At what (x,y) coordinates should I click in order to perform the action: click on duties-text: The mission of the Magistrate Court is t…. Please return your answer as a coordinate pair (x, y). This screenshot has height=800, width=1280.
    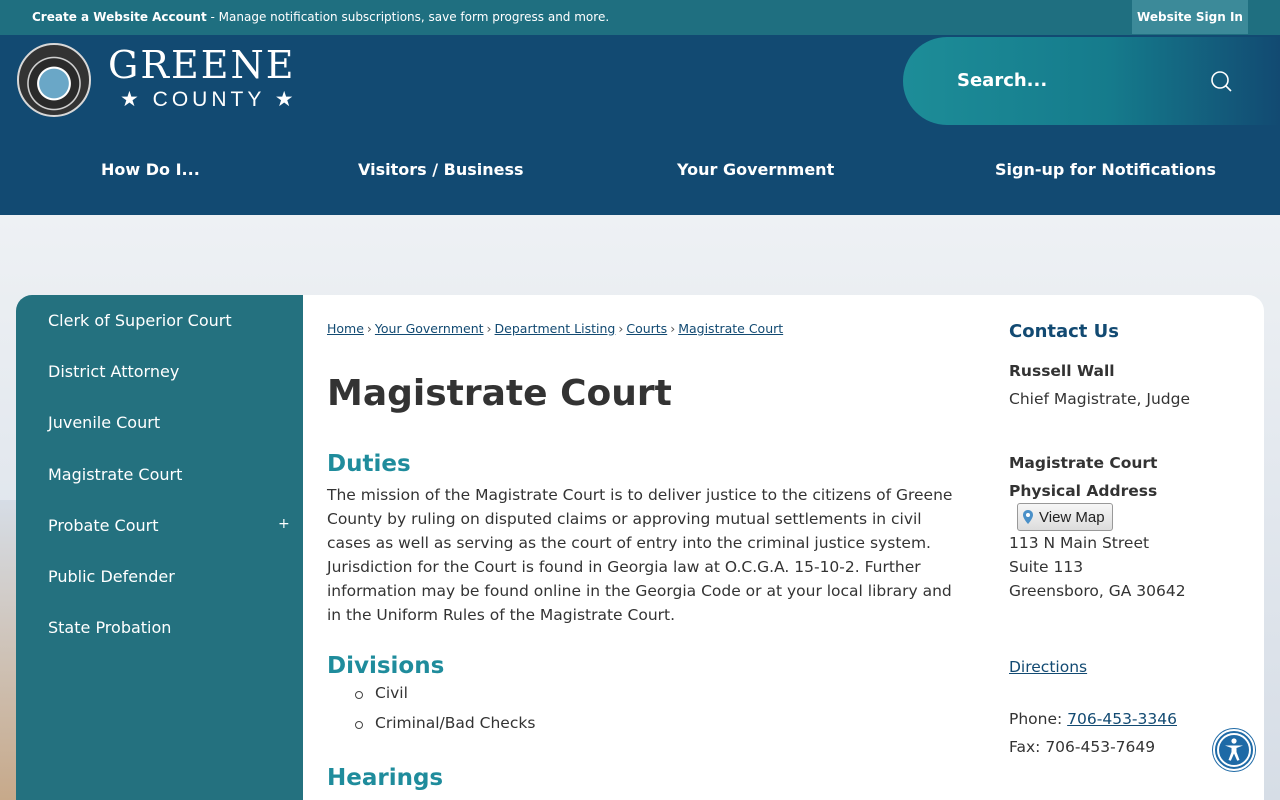
    Looking at the image, I should click on (640, 555).